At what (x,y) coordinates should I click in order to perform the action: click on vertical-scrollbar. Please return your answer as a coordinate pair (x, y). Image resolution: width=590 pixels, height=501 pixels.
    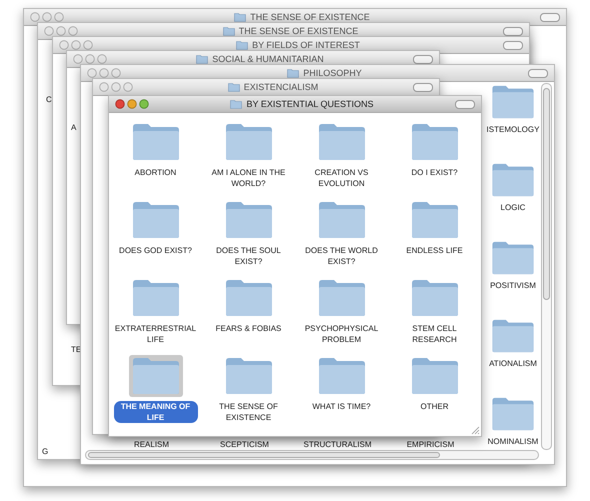
    Looking at the image, I should click on (546, 266).